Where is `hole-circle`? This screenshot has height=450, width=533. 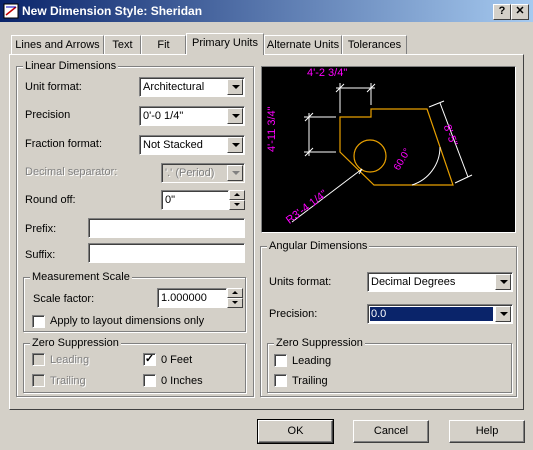
hole-circle is located at coordinates (370, 156).